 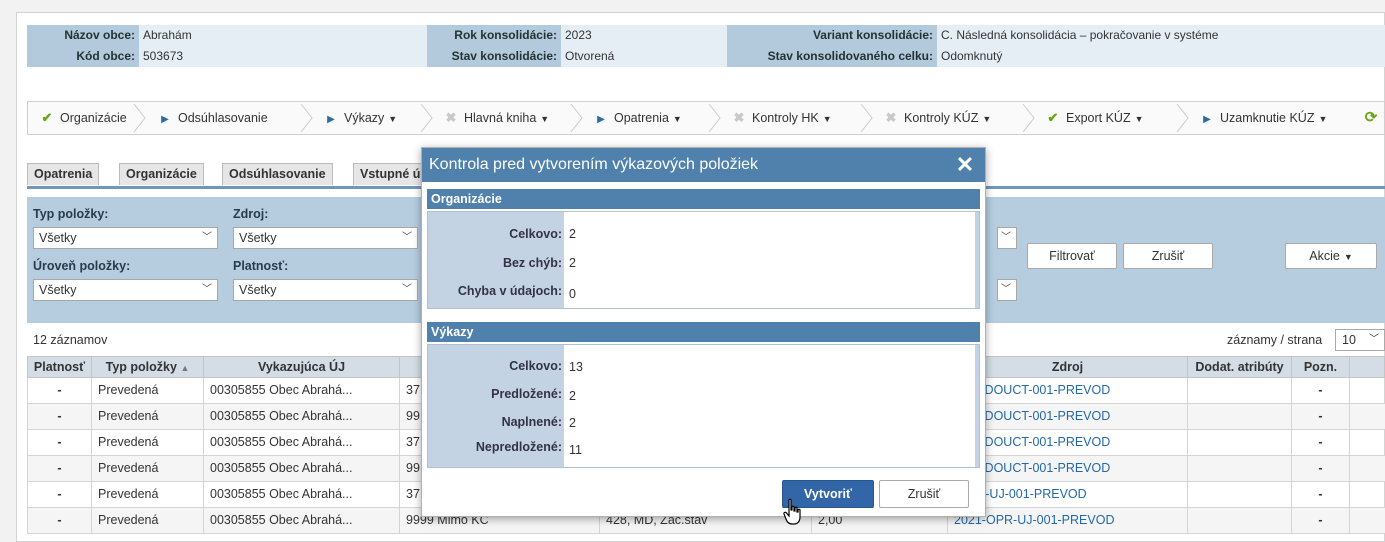 What do you see at coordinates (283, 35) in the screenshot?
I see `nazov-obce-value: Abrahám` at bounding box center [283, 35].